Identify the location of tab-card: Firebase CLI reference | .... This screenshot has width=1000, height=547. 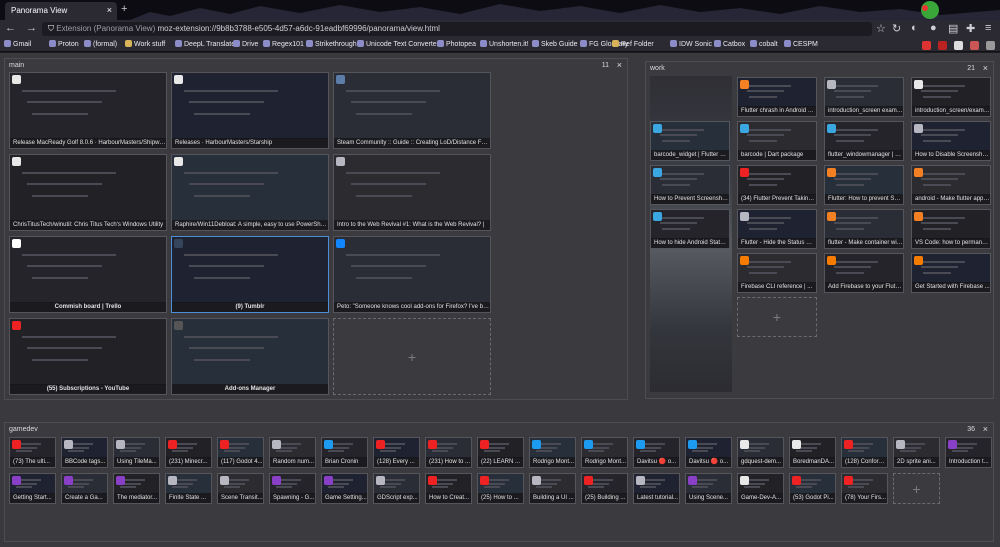
(777, 273).